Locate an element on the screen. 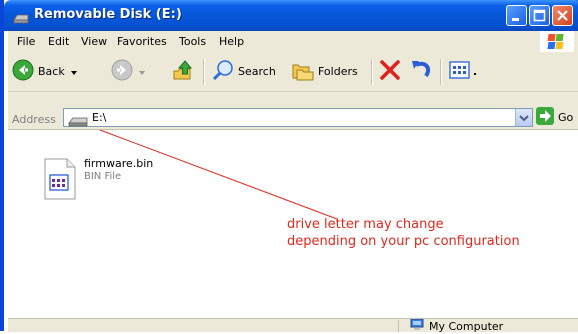  status-location: My Computer is located at coordinates (457, 326).